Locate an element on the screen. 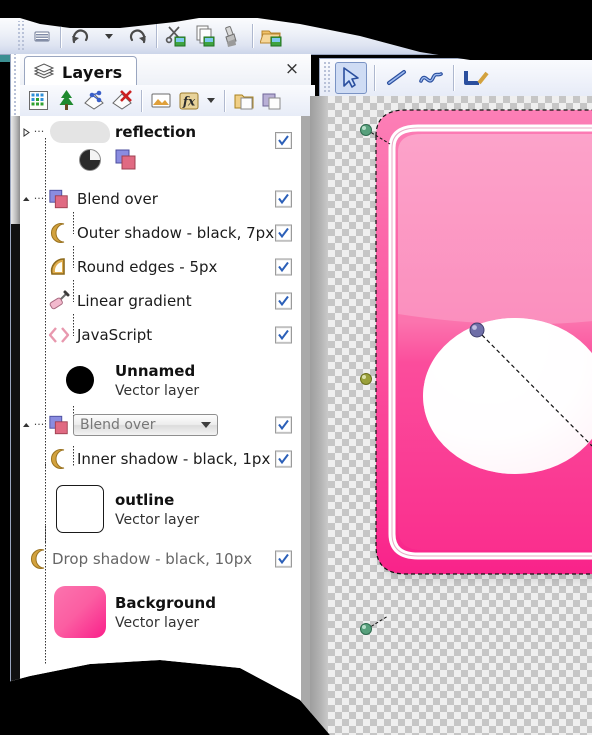 Image resolution: width=592 pixels, height=735 pixels. opacity-pie-icon is located at coordinates (90, 160).